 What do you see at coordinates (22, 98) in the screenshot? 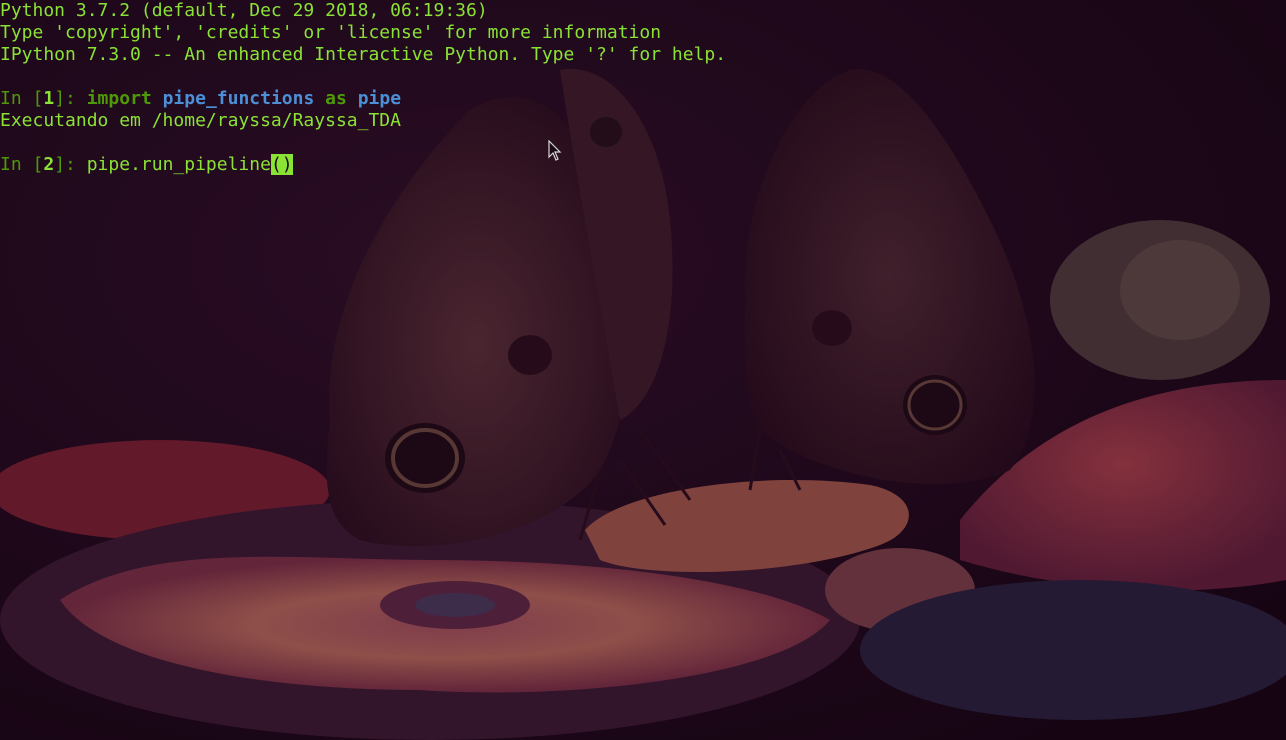
I see `prompt-in-1: In [` at bounding box center [22, 98].